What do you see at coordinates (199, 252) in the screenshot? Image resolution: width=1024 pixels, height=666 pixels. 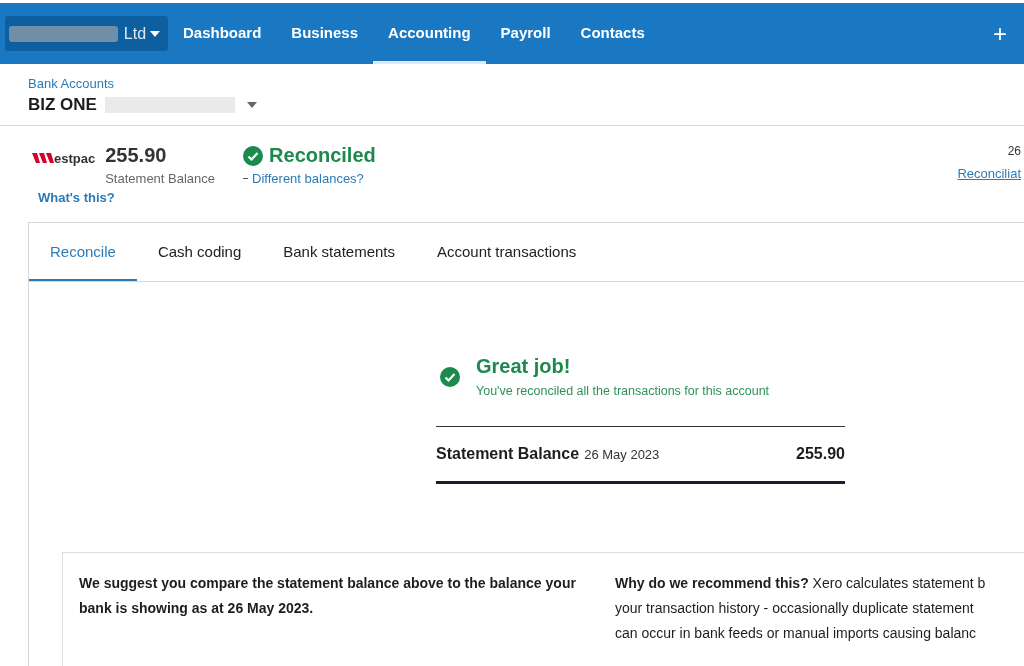 I see `tab: Cash coding` at bounding box center [199, 252].